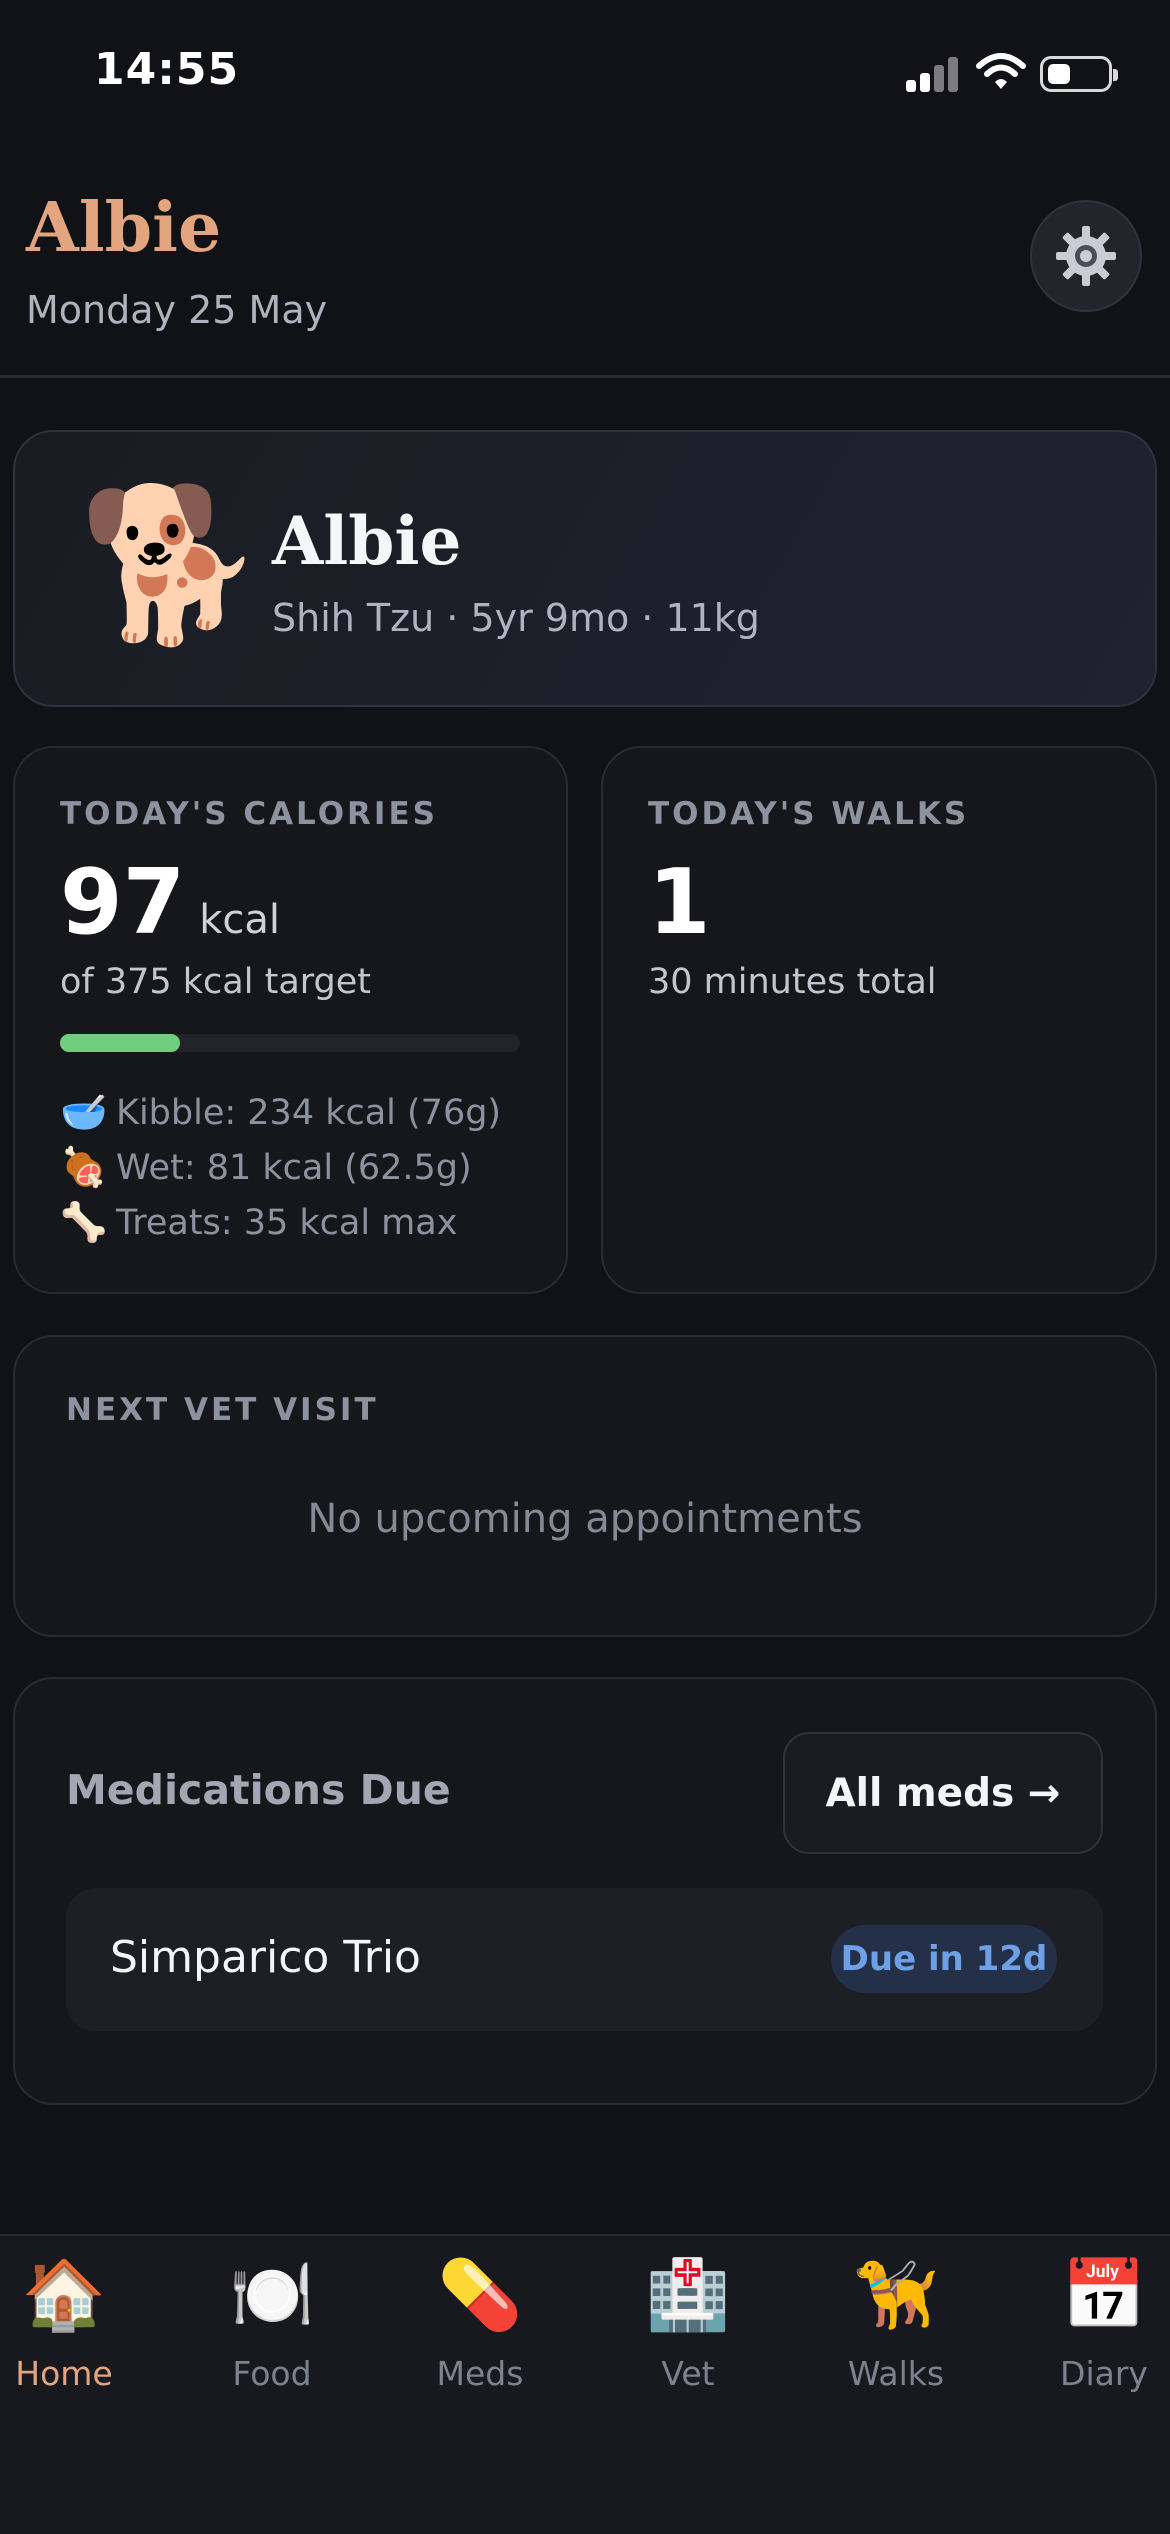 The height and width of the screenshot is (2534, 1170). I want to click on gear-icon, so click(1086, 256).